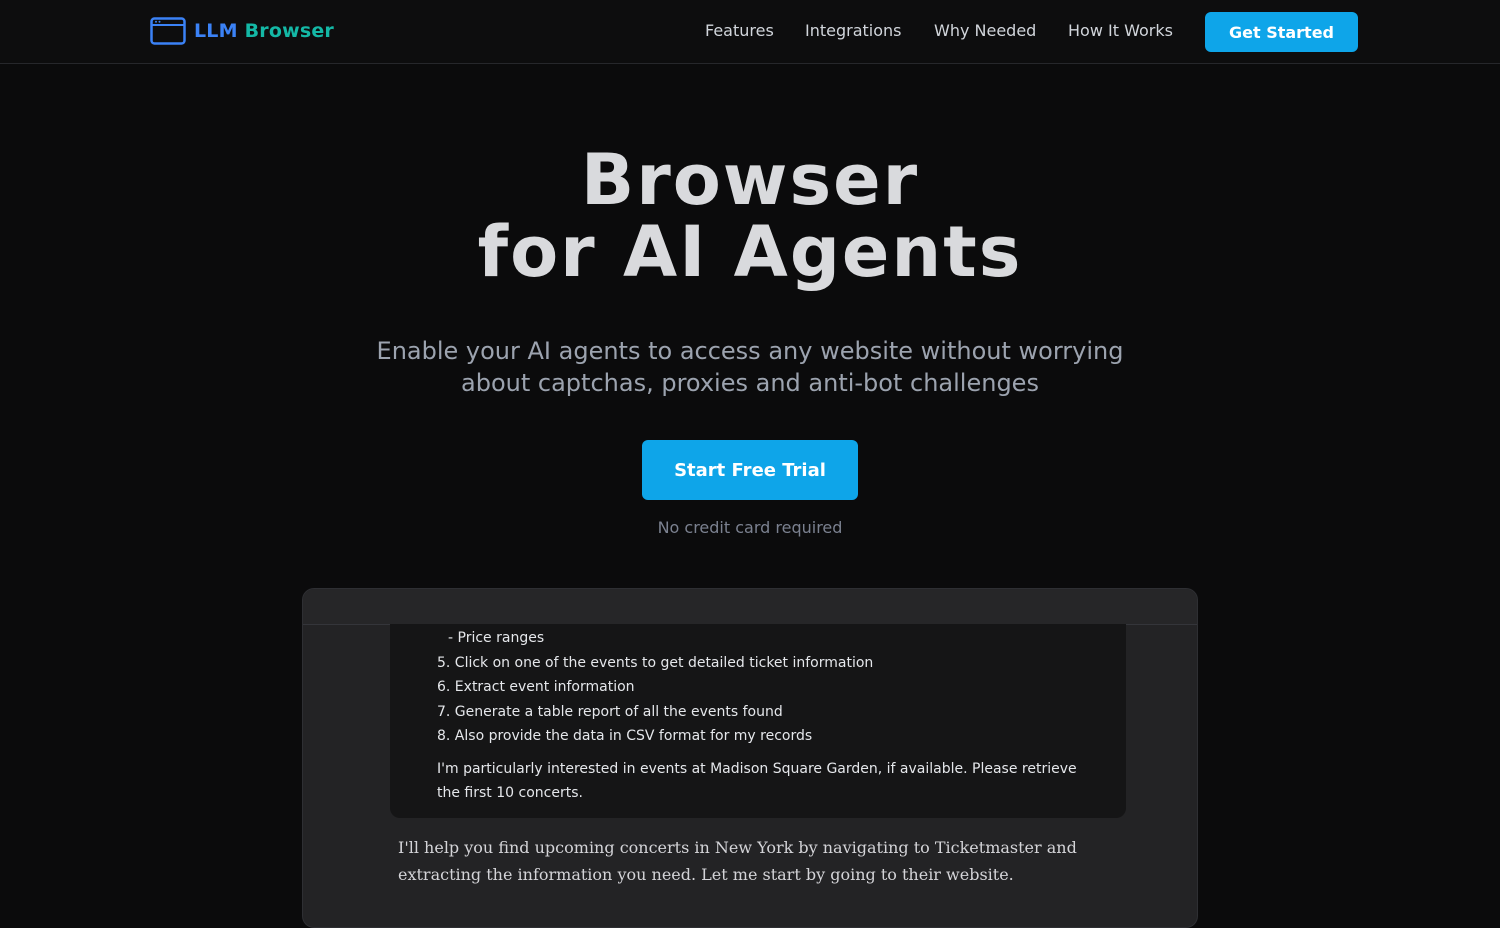  I want to click on brand-logo: LLM Browser, so click(242, 31).